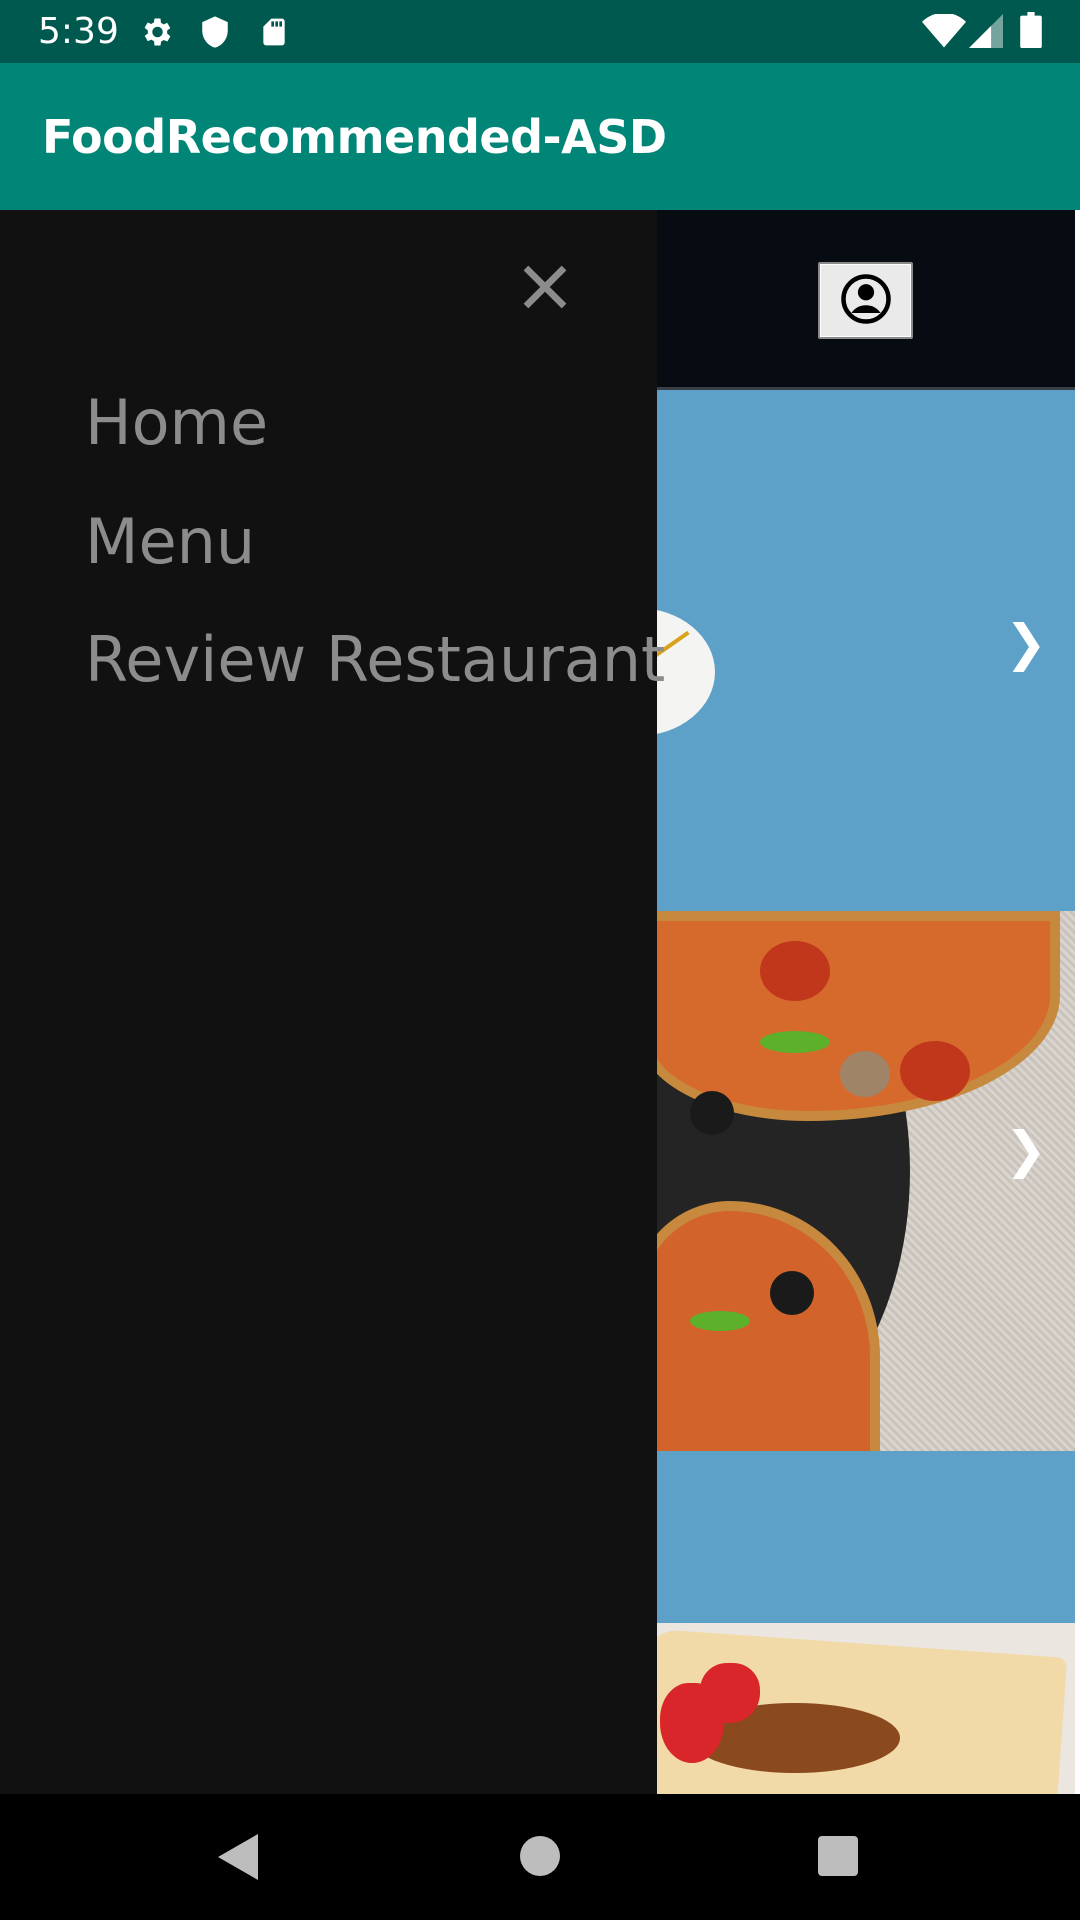 The height and width of the screenshot is (1920, 1080). I want to click on app-bar: FoodRecommended-ASD, so click(540, 136).